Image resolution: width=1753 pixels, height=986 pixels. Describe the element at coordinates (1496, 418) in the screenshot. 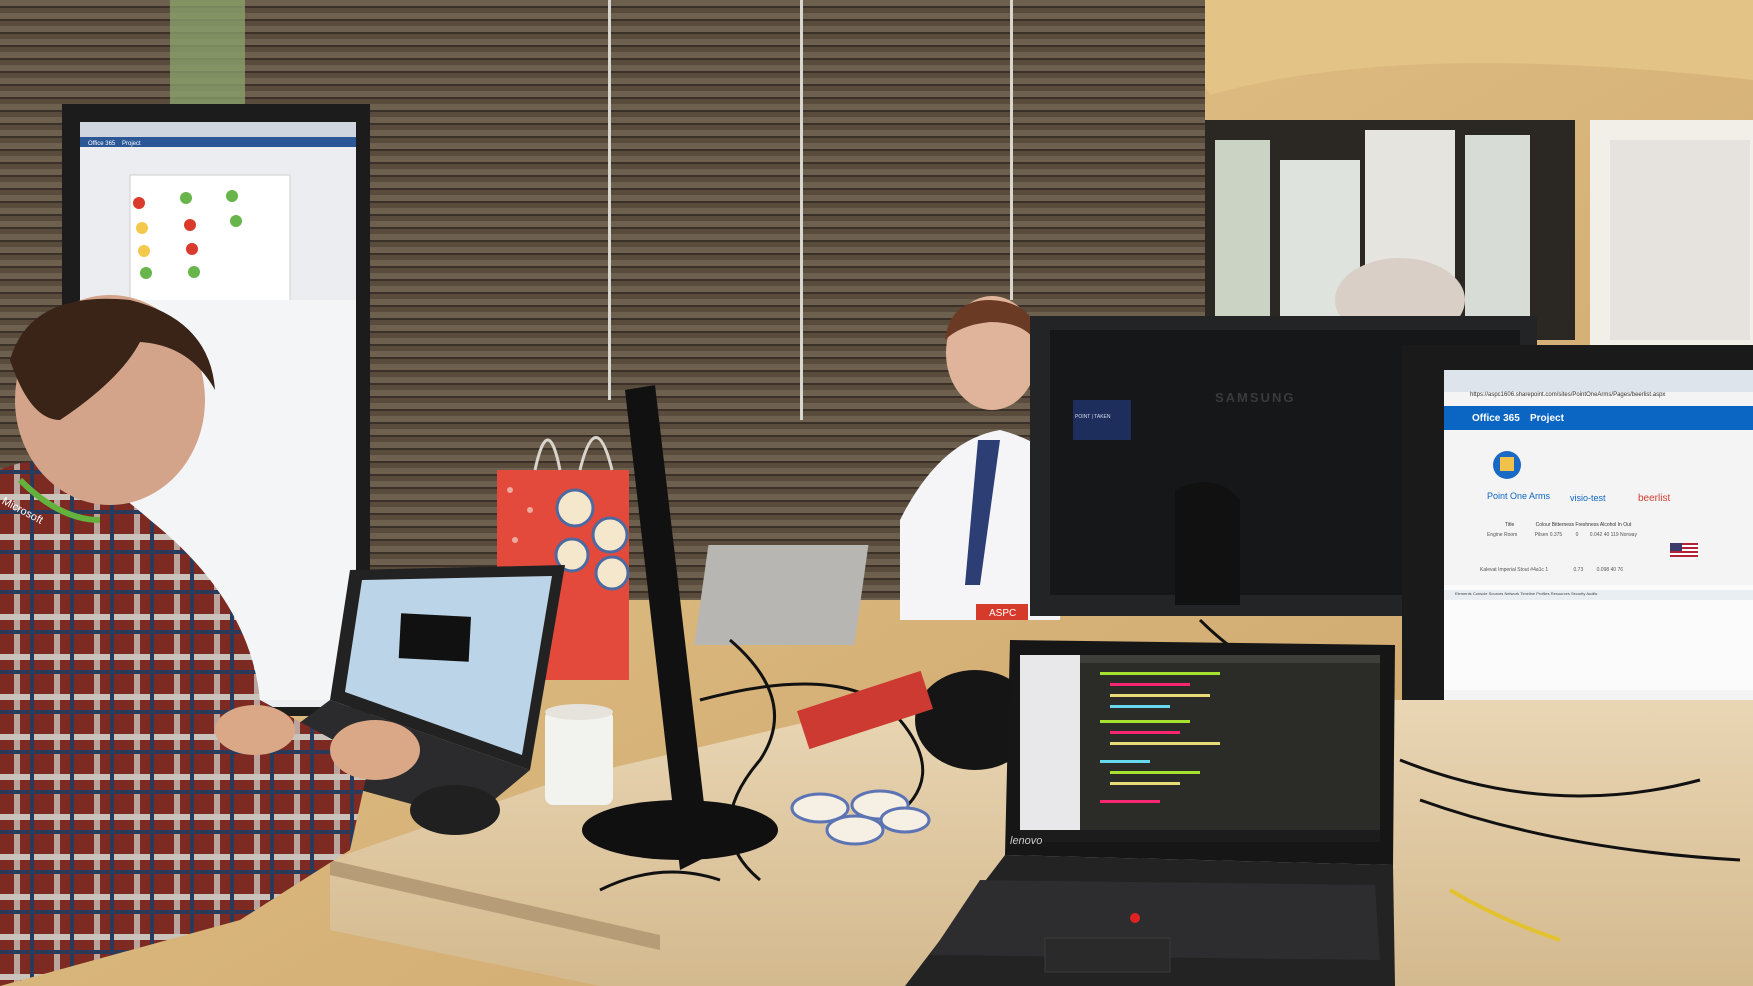

I see `suite-bar-app: Office 365` at that location.